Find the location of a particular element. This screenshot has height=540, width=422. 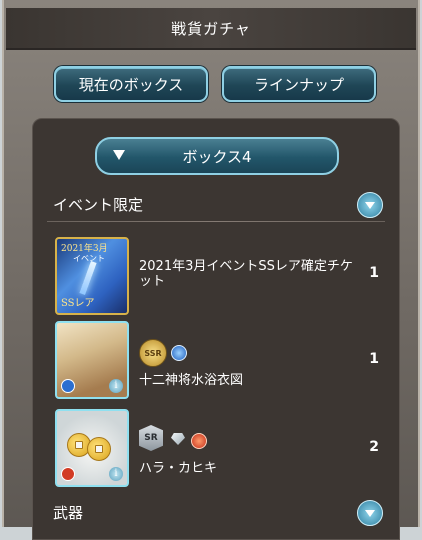

ticket-thumbnail: 2021年3月 イベント SSレア is located at coordinates (92, 276).